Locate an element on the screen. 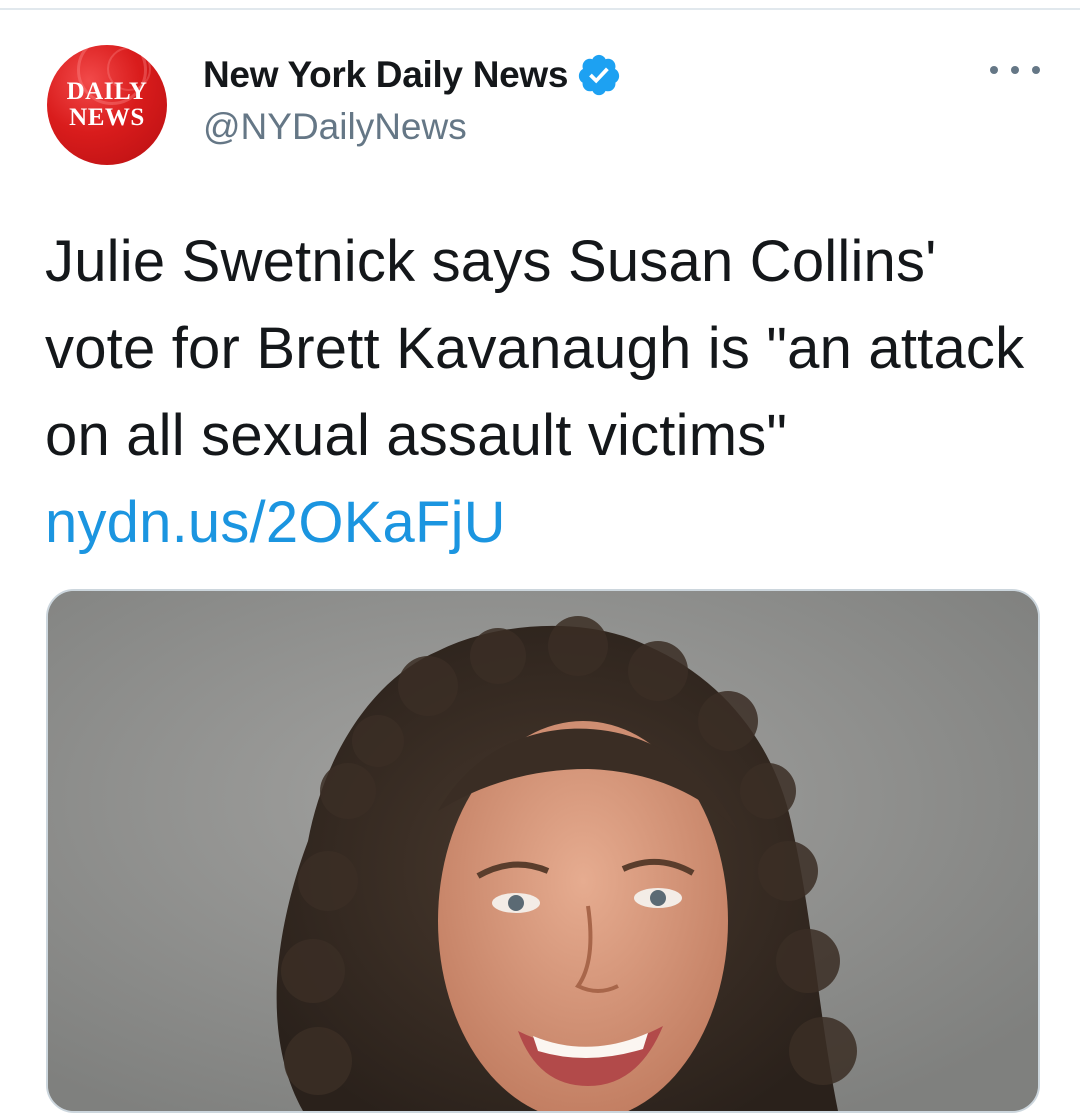 The height and width of the screenshot is (1113, 1080). avatar: DAILY NEWS is located at coordinates (107, 105).